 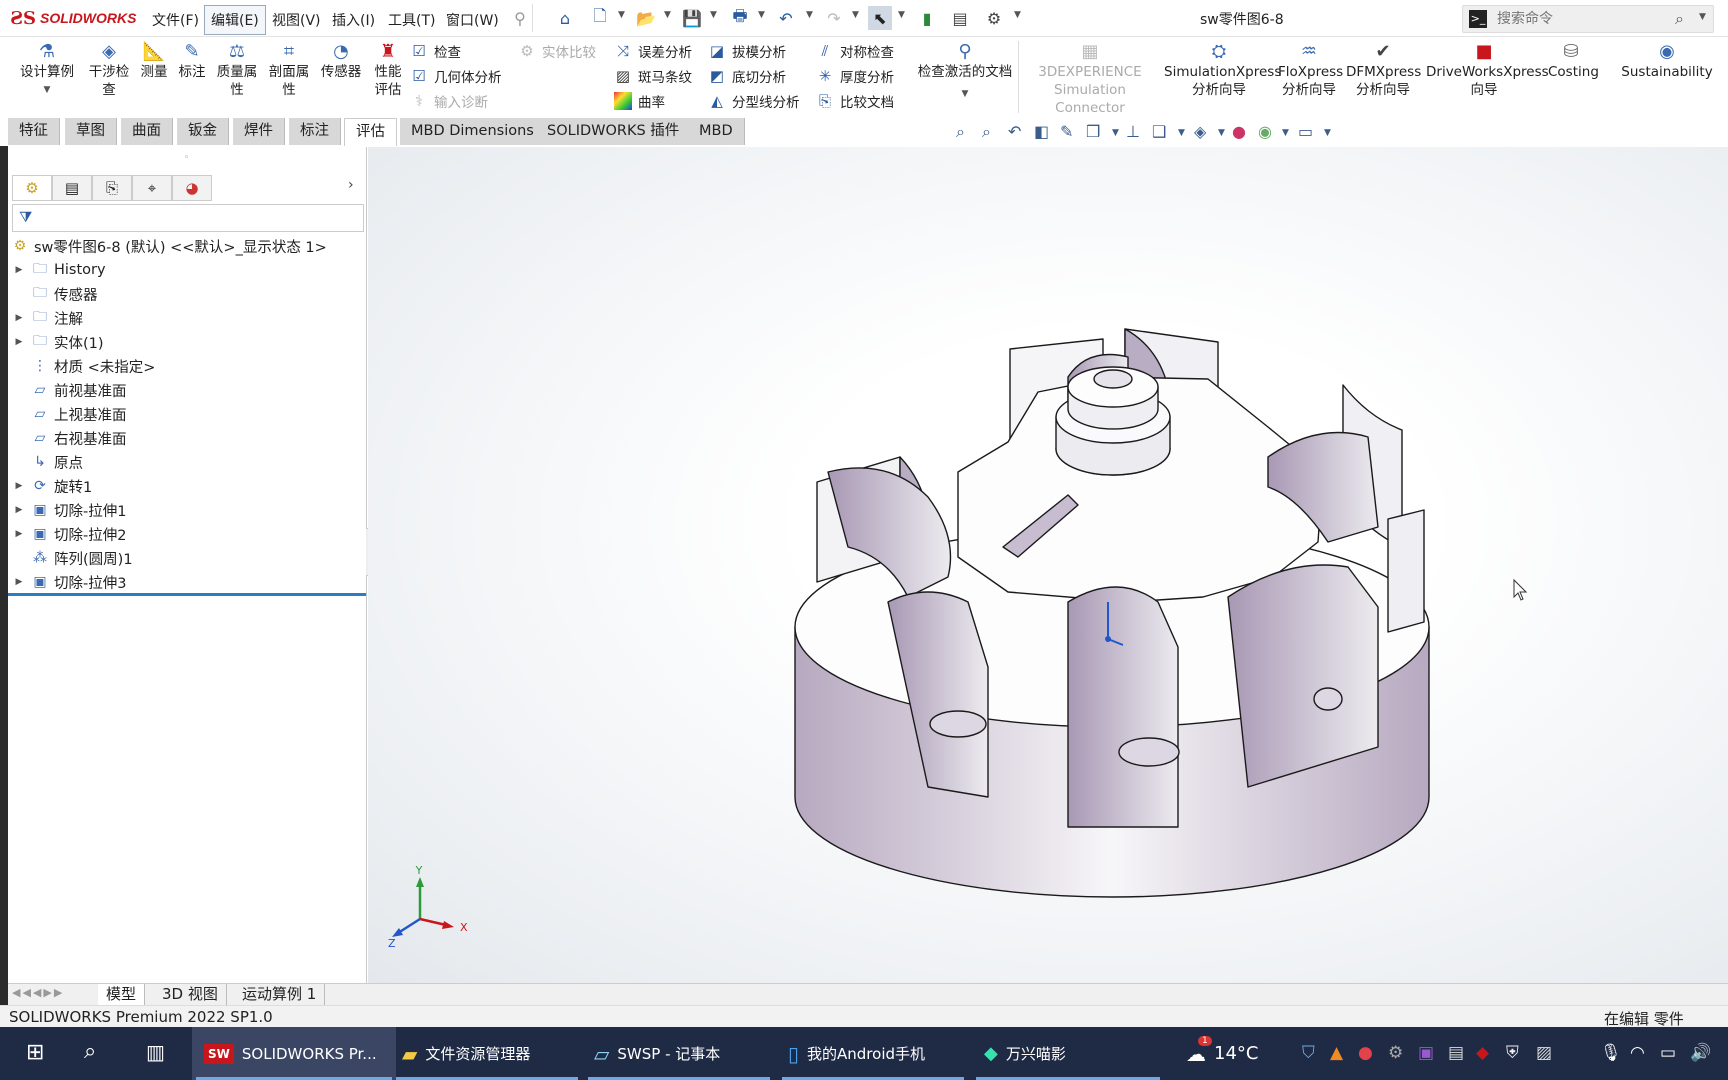 What do you see at coordinates (1308, 1053) in the screenshot?
I see `security-shield-icon: ⛉` at bounding box center [1308, 1053].